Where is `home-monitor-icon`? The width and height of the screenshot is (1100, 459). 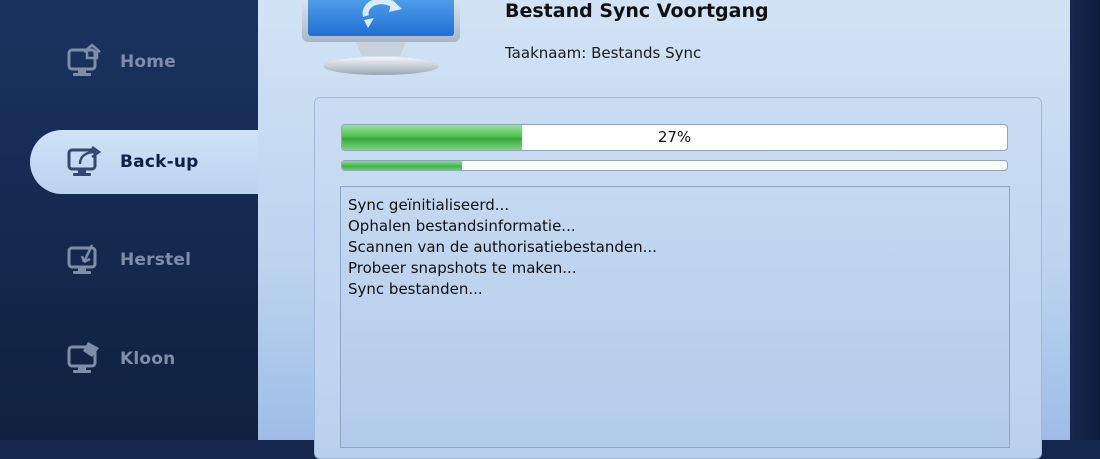
home-monitor-icon is located at coordinates (86, 62).